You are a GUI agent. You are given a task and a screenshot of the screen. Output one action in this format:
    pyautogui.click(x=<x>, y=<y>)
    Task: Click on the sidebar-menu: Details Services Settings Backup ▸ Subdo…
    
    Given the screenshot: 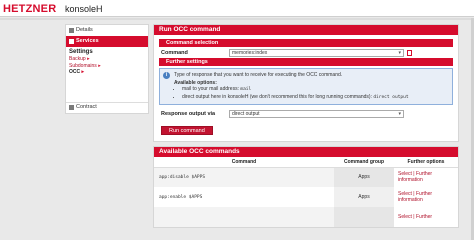 What is the action you would take?
    pyautogui.click(x=107, y=69)
    